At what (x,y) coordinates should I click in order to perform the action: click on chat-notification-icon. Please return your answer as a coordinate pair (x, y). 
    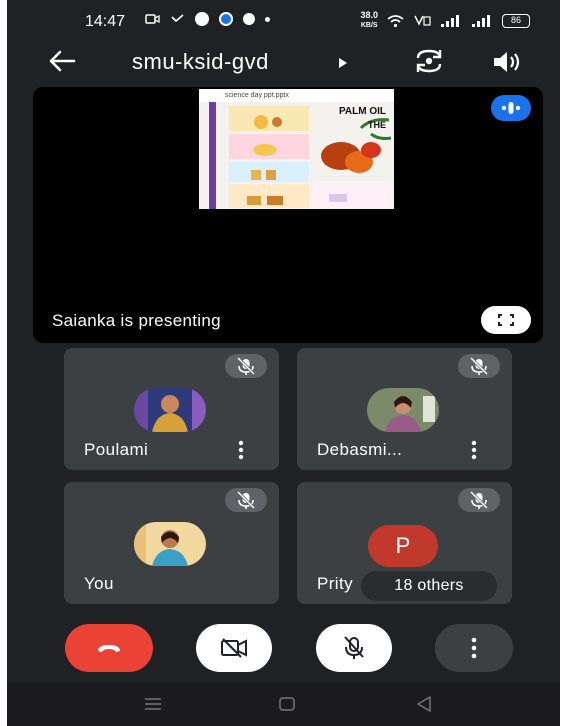
    Looking at the image, I should click on (249, 19).